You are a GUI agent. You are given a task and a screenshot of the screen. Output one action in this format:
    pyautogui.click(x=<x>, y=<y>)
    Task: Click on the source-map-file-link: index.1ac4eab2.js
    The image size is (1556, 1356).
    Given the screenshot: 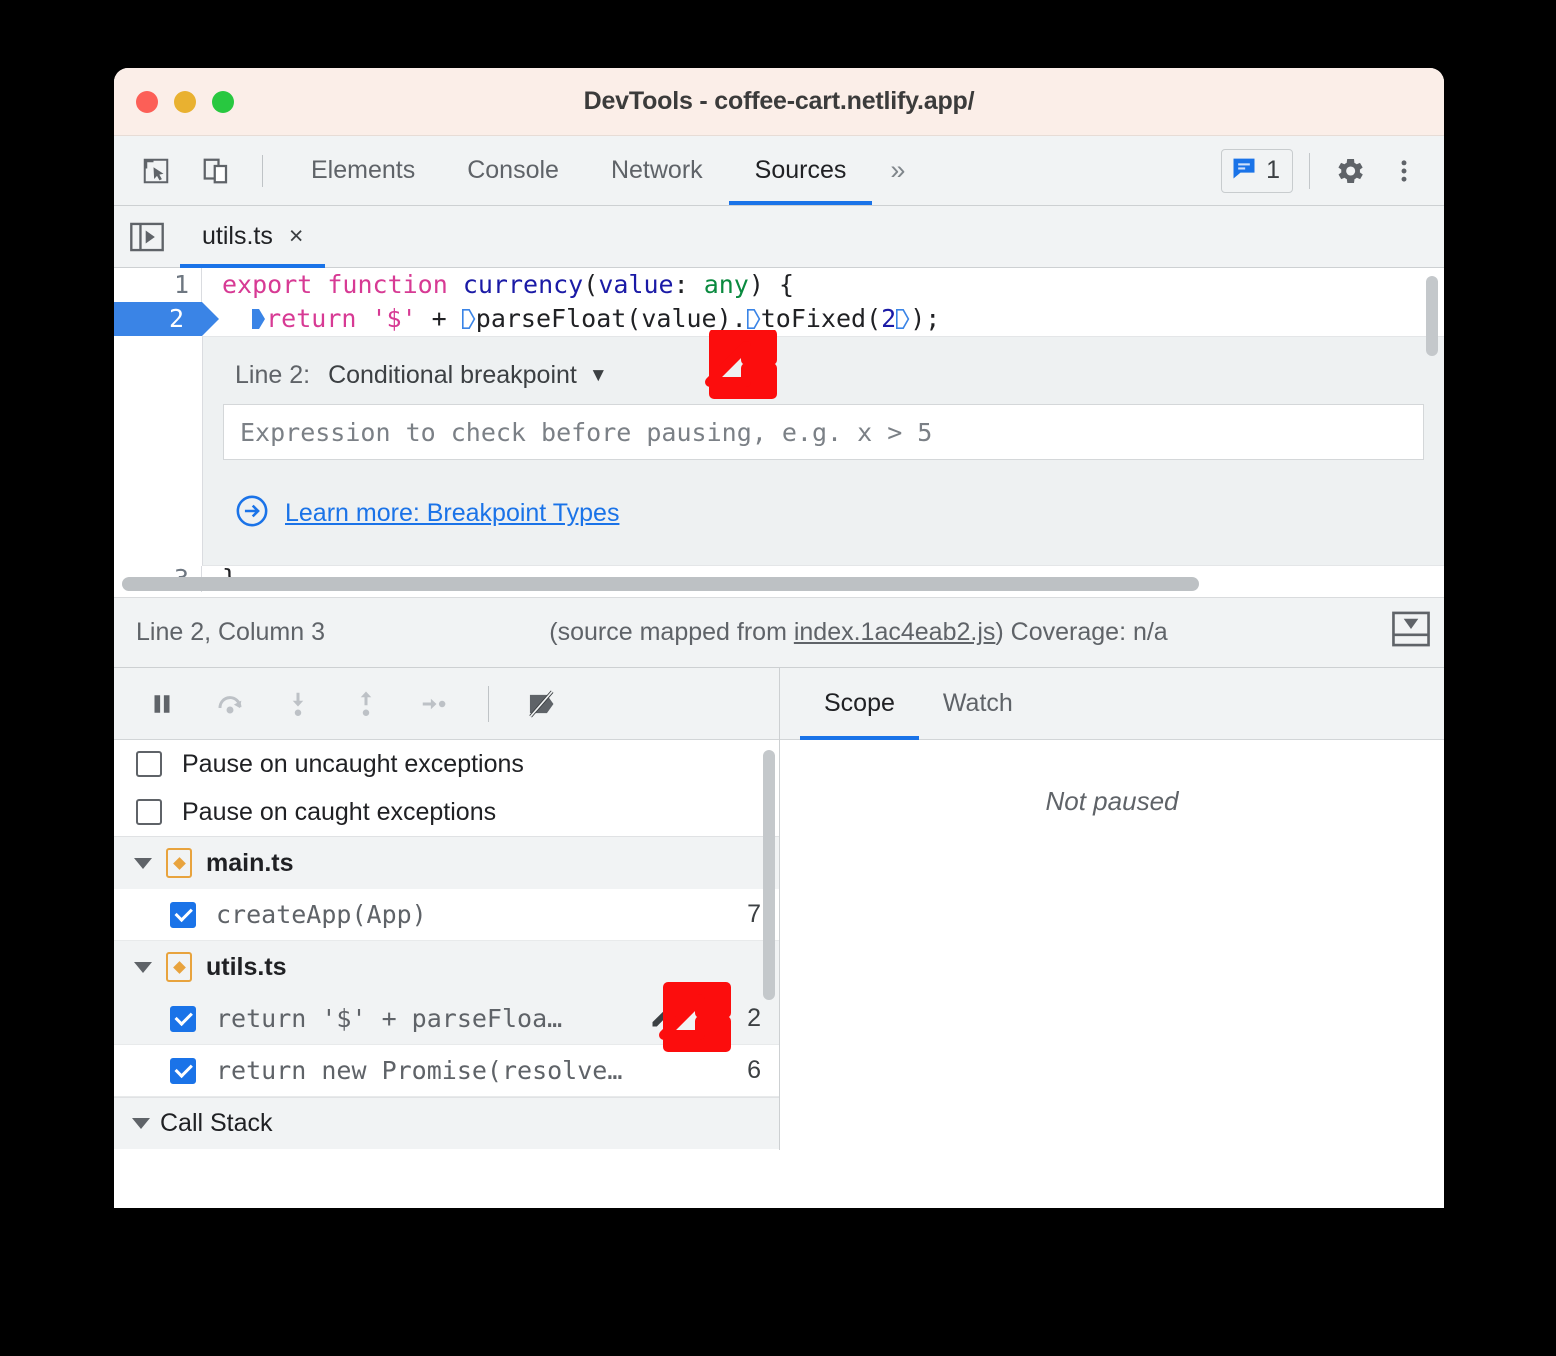 What is the action you would take?
    pyautogui.click(x=895, y=632)
    